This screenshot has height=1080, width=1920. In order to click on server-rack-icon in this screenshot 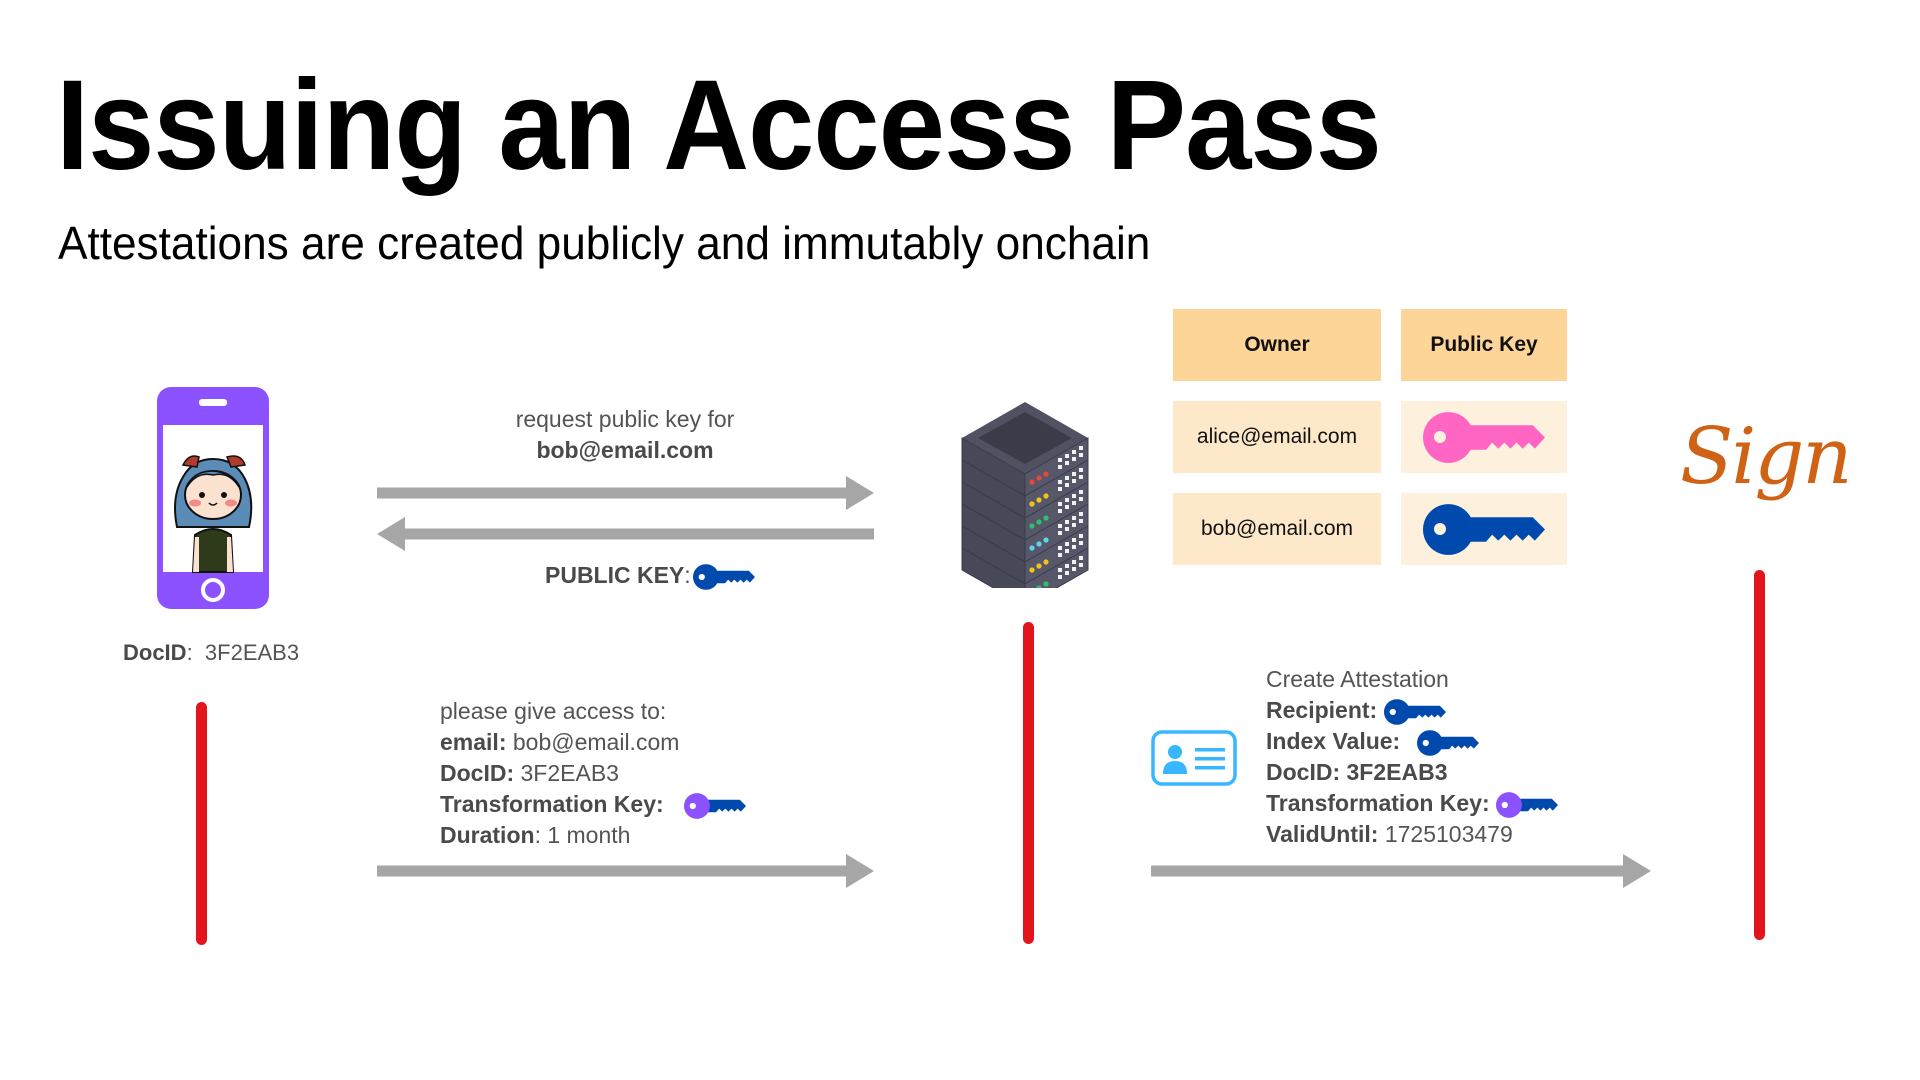, I will do `click(1025, 504)`.